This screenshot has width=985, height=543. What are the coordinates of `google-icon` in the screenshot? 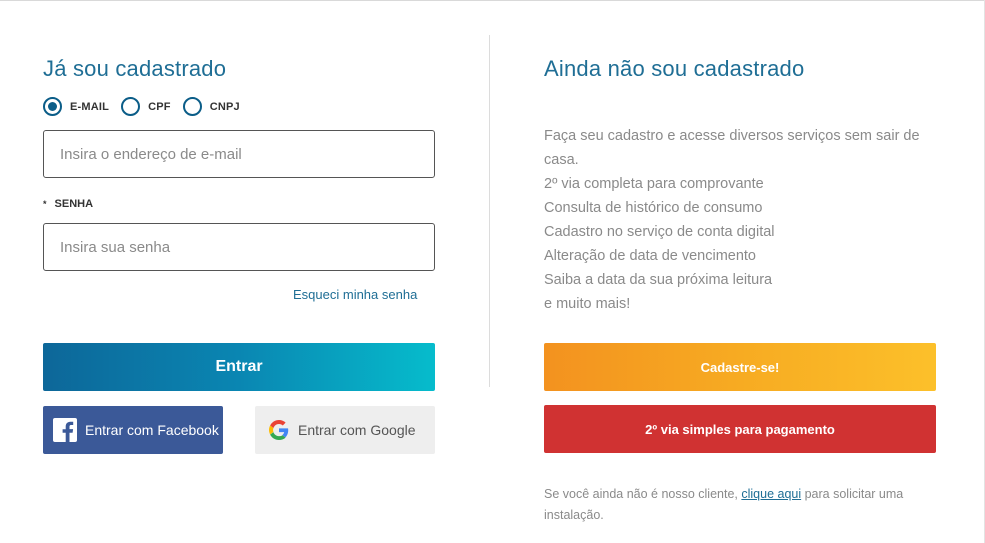 It's located at (279, 430).